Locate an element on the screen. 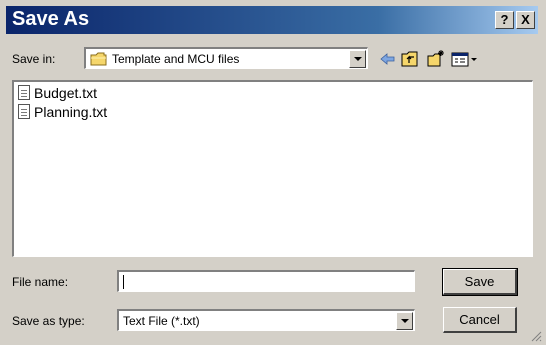 The height and width of the screenshot is (345, 546). up-folder-icon is located at coordinates (410, 59).